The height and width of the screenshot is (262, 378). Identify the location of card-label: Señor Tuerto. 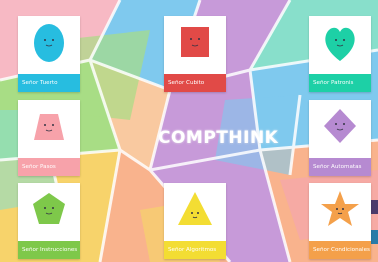
(49, 83).